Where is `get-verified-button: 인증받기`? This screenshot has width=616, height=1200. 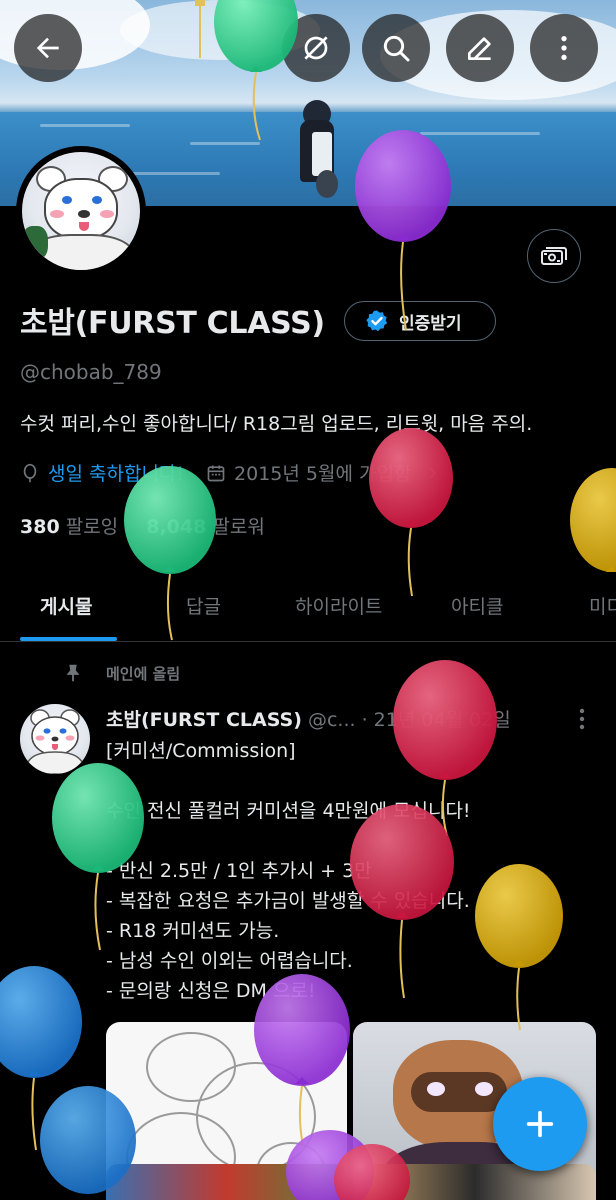 get-verified-button: 인증받기 is located at coordinates (420, 321).